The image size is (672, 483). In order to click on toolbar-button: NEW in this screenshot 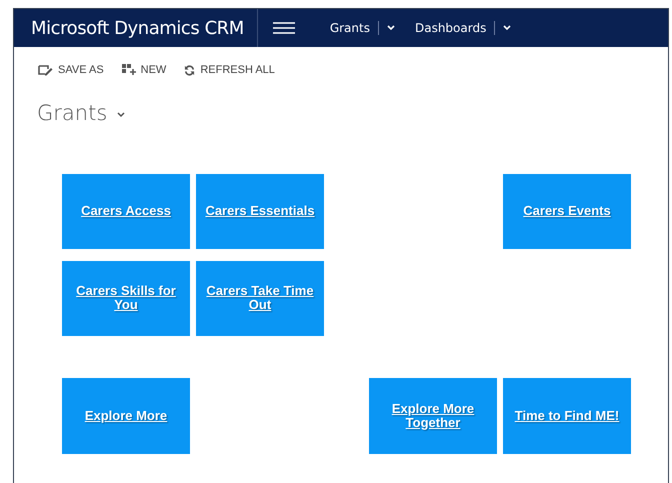, I will do `click(144, 70)`.